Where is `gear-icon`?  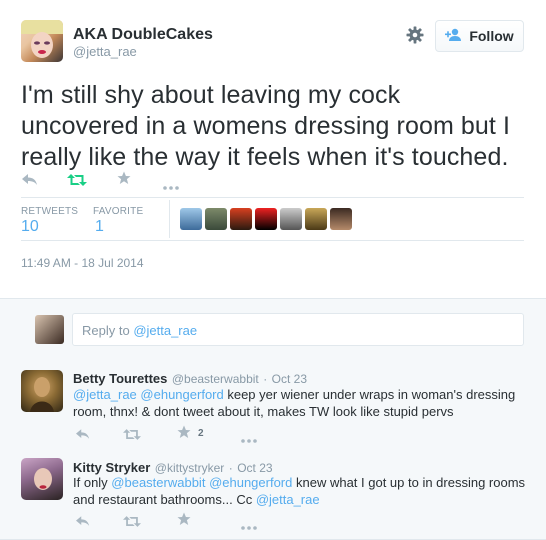
gear-icon is located at coordinates (415, 35).